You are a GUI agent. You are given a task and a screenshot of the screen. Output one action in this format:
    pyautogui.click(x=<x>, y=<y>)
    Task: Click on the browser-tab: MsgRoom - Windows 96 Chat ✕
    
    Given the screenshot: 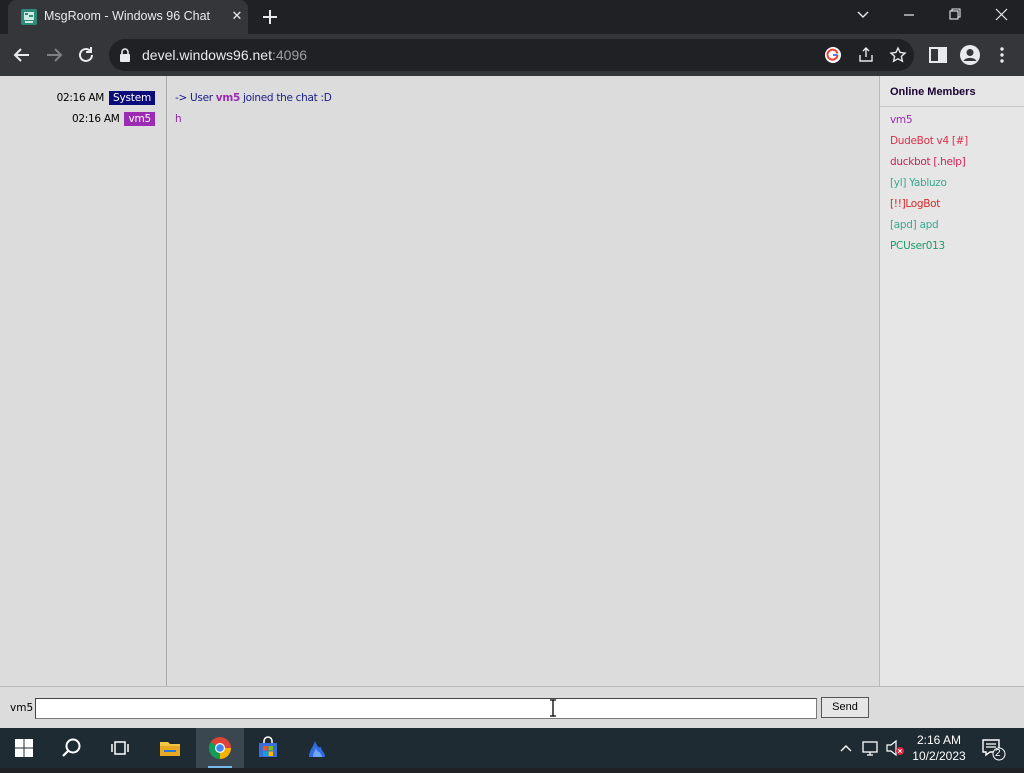 What is the action you would take?
    pyautogui.click(x=128, y=17)
    